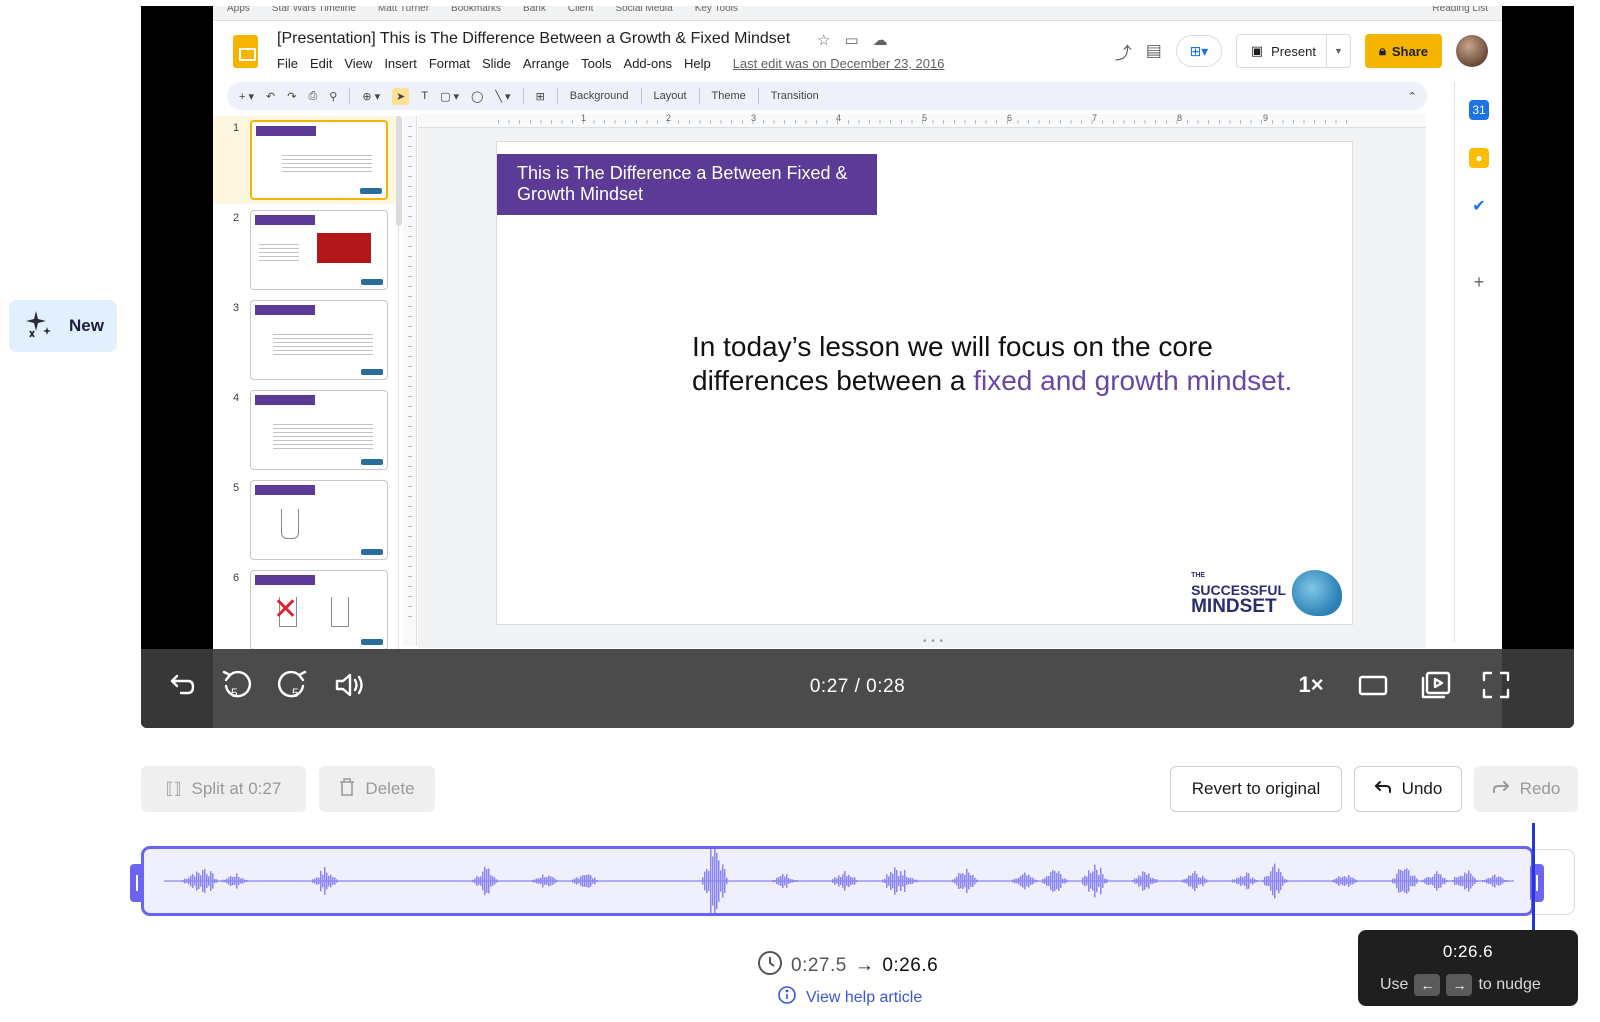 This screenshot has width=1600, height=1022. What do you see at coordinates (1256, 789) in the screenshot?
I see `revert-button: Revert to original` at bounding box center [1256, 789].